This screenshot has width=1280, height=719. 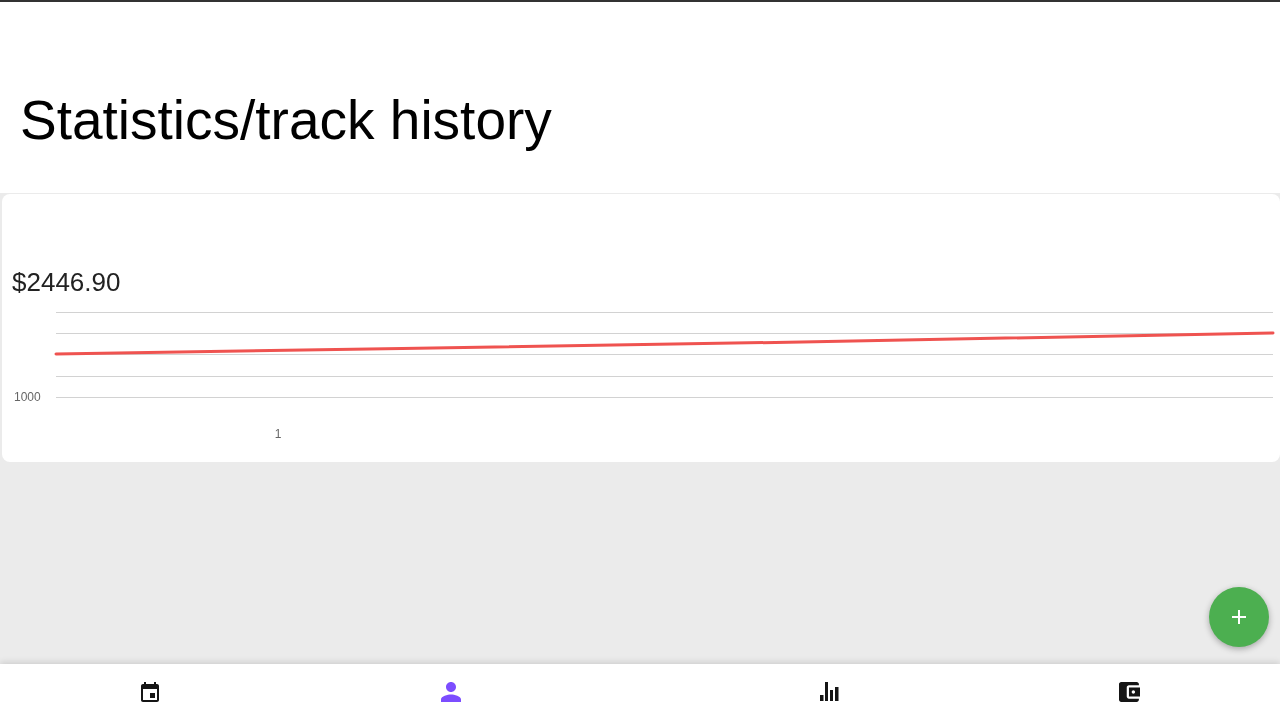 I want to click on balance-amount: $2446.90, so click(x=66, y=282).